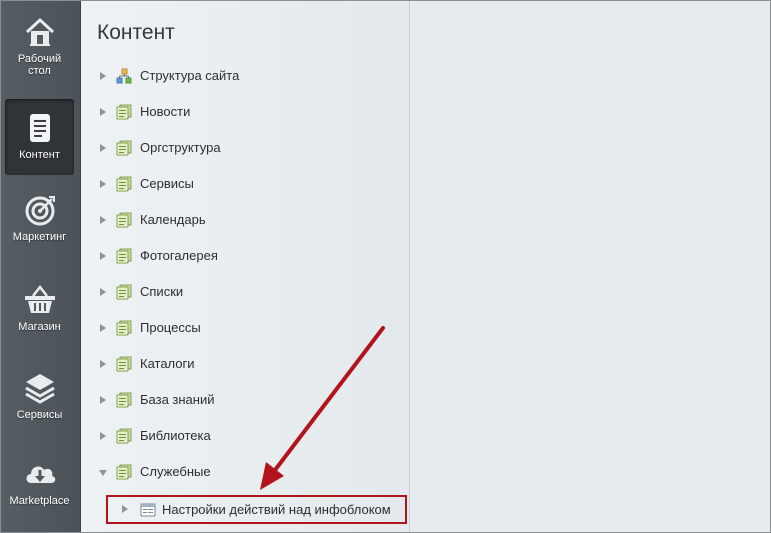  I want to click on nav-label: Сервисы, so click(39, 415).